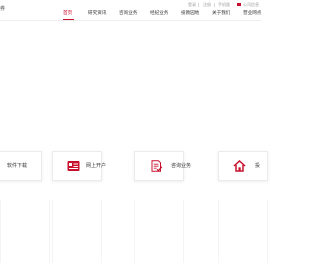  I want to click on nav-brokerage: 经纪业务, so click(159, 14).